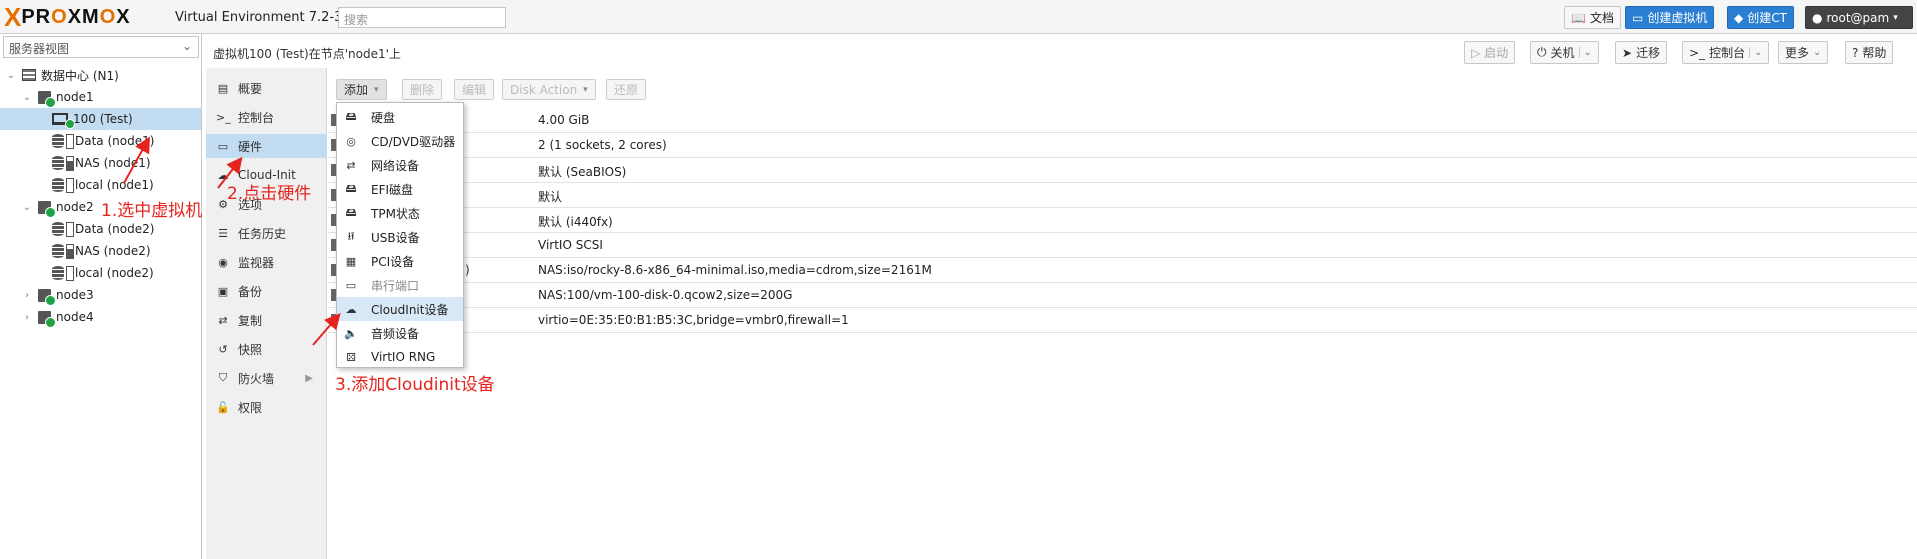 This screenshot has width=1917, height=559. What do you see at coordinates (400, 285) in the screenshot?
I see `menu-item-serial-port: ▭ 串行端口` at bounding box center [400, 285].